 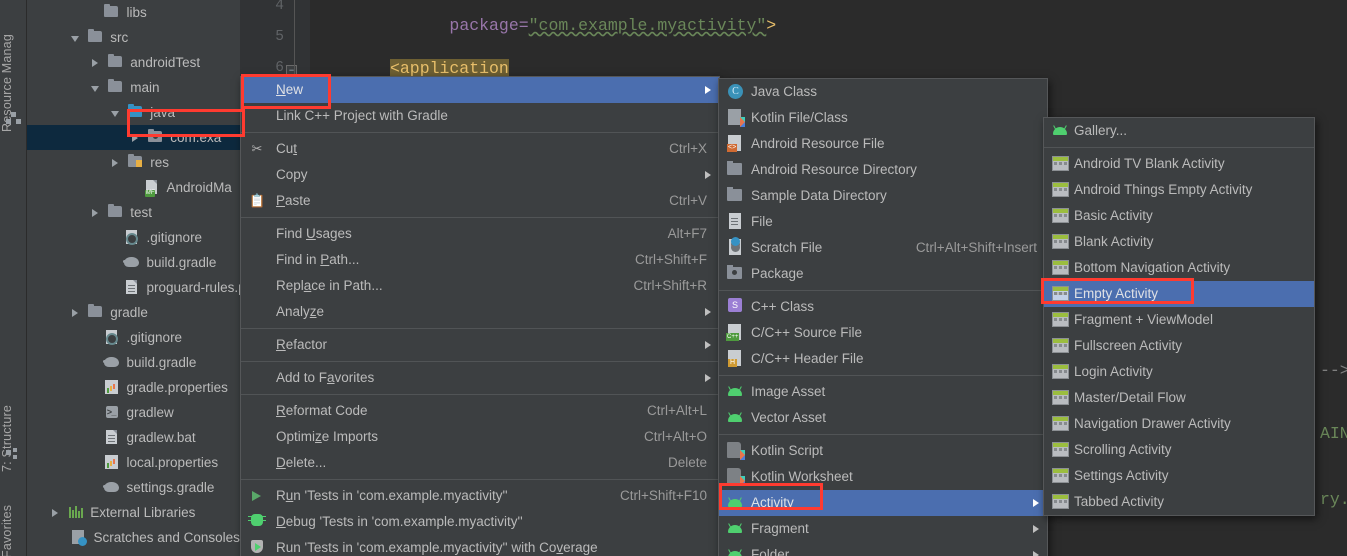 What do you see at coordinates (1179, 476) in the screenshot?
I see `menu-item-settings-activity: Settings Activity` at bounding box center [1179, 476].